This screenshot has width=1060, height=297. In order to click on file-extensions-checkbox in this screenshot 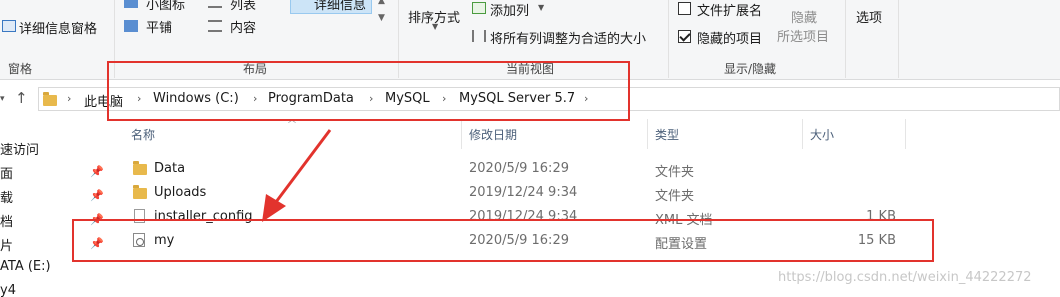, I will do `click(684, 8)`.